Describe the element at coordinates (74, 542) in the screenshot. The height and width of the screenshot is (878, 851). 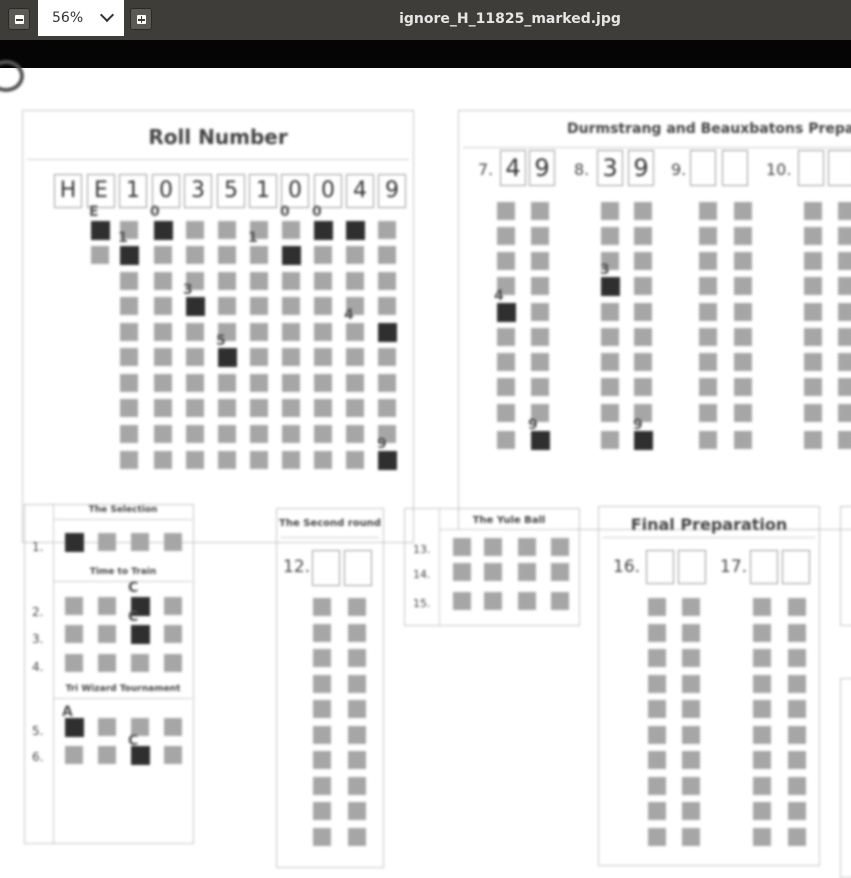
I see `selection-filled-bubble` at that location.